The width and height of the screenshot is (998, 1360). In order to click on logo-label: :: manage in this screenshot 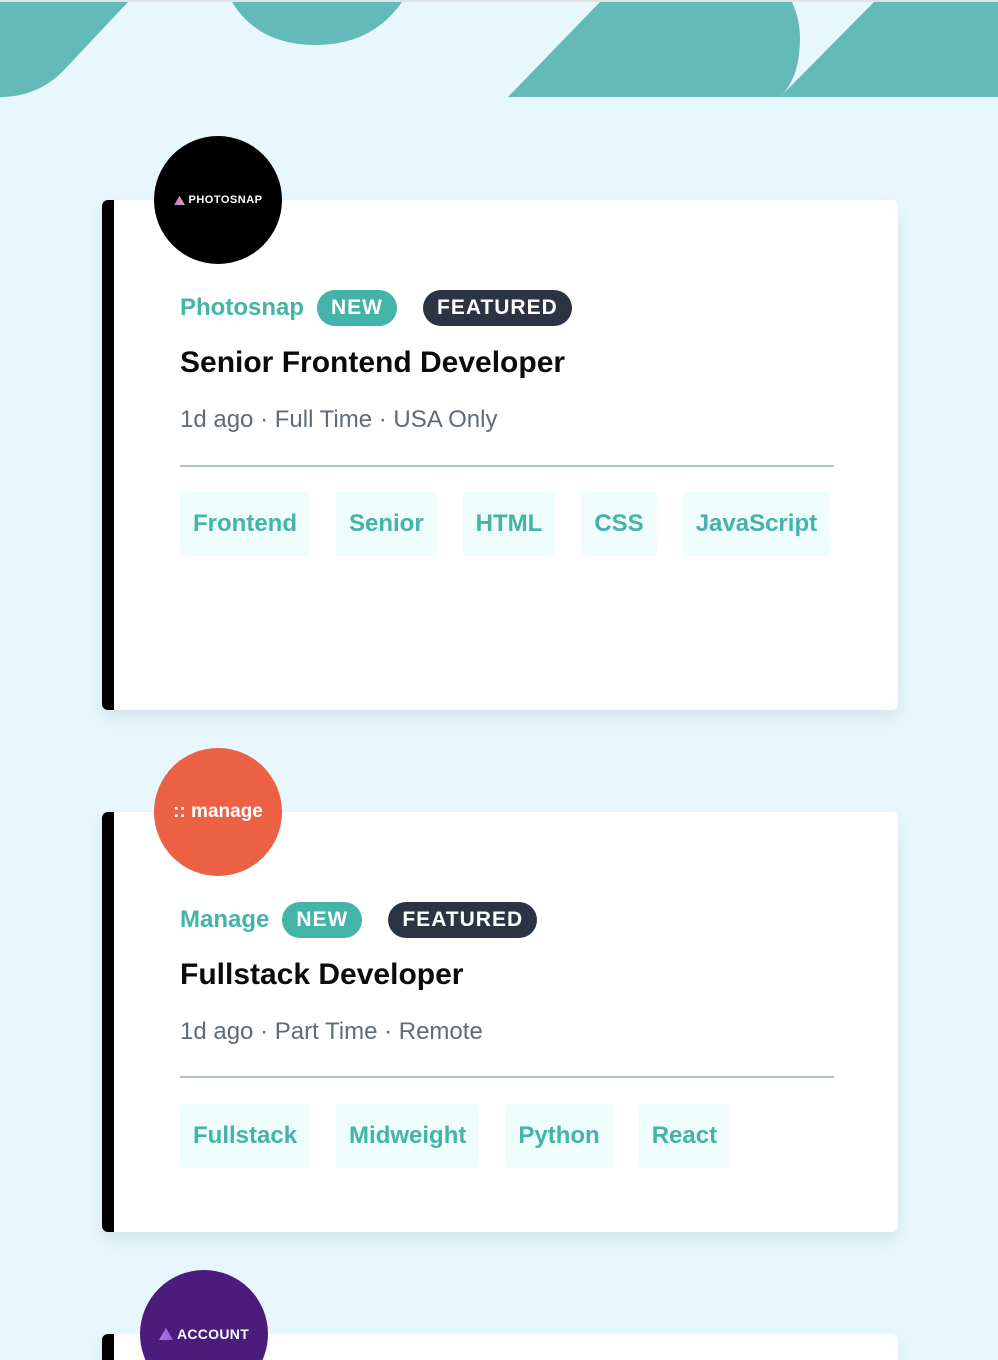, I will do `click(218, 811)`.